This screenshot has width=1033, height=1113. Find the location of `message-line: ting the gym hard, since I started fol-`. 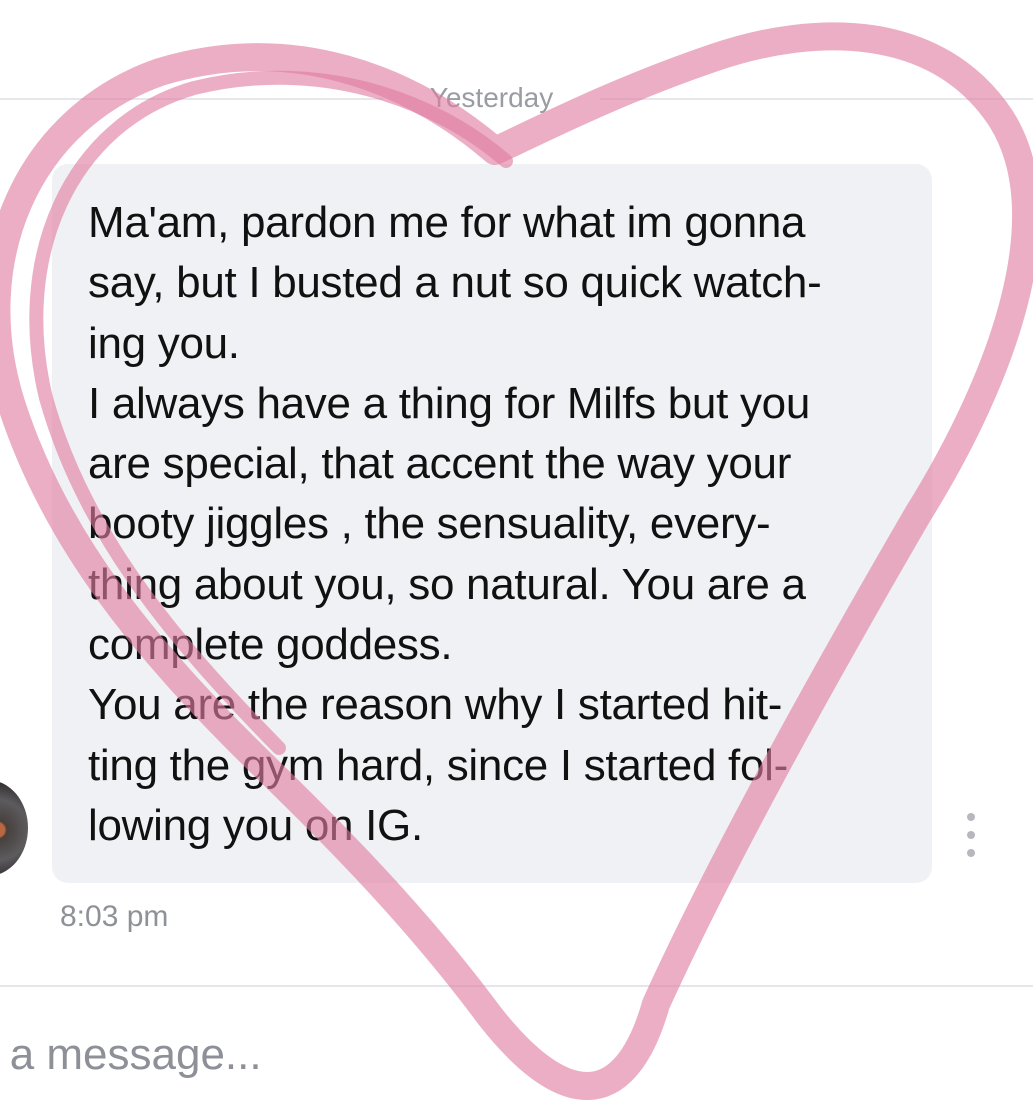

message-line: ting the gym hard, since I started fol- is located at coordinates (438, 765).